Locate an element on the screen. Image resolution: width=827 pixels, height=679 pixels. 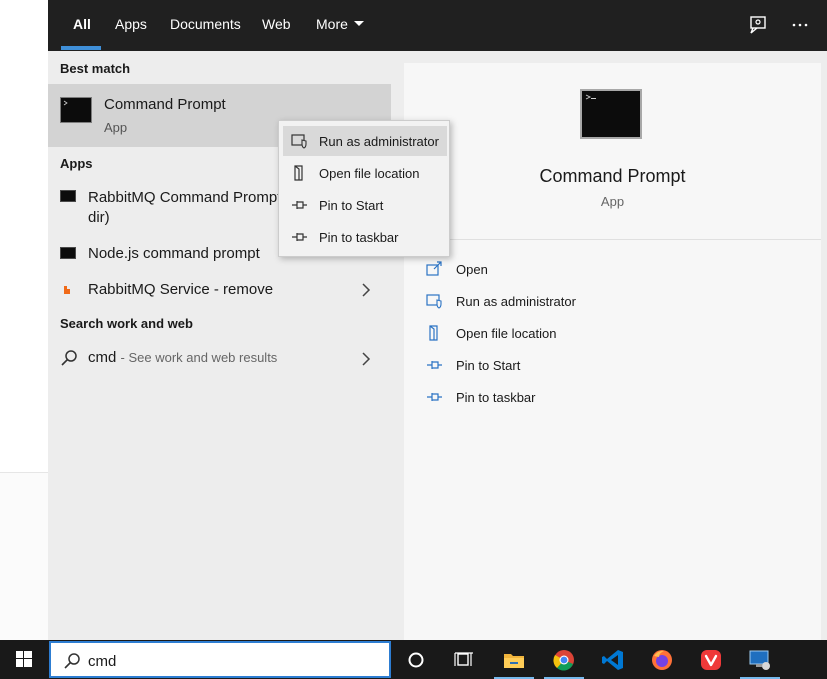
remote-desktop-icon is located at coordinates (760, 659).